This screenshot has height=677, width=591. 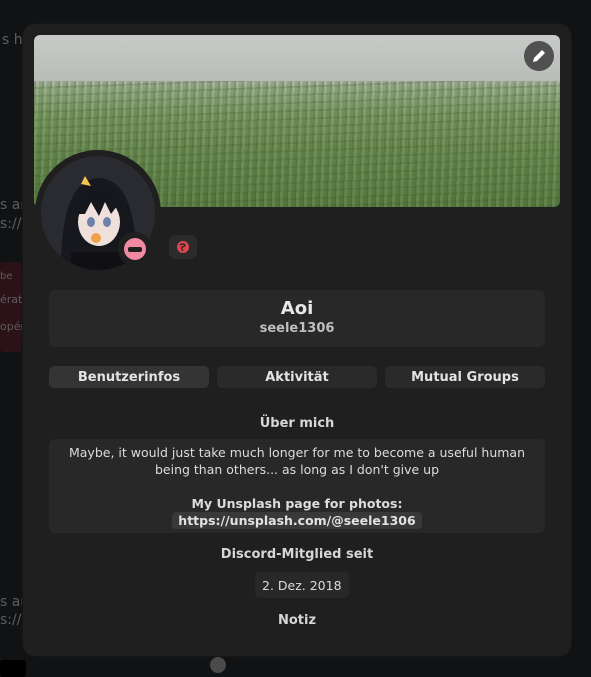 I want to click on edit-profile-button, so click(x=539, y=56).